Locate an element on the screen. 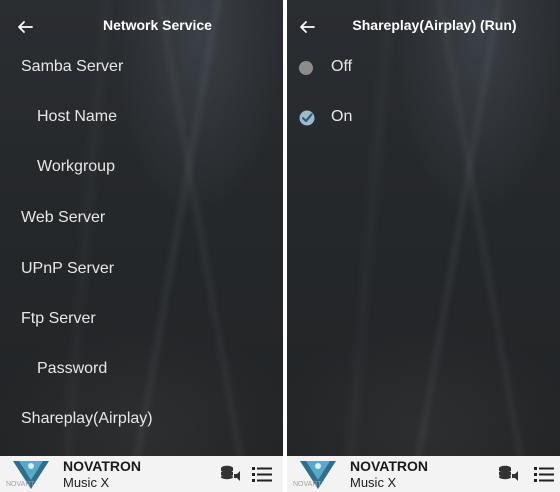 This screenshot has width=560, height=492. menu-item-host-name: Host Name is located at coordinates (141, 119).